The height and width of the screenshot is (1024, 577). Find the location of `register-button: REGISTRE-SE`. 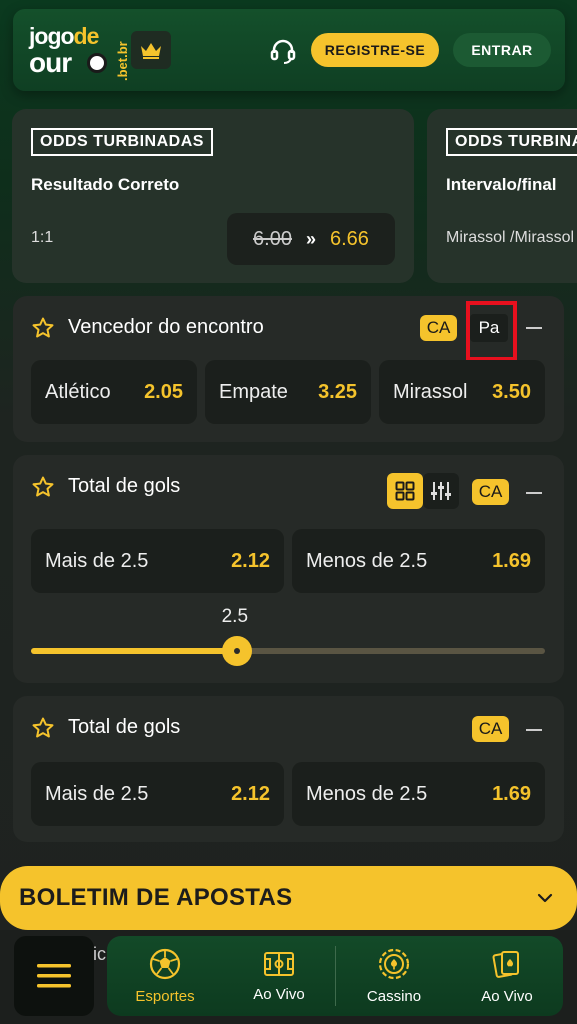

register-button: REGISTRE-SE is located at coordinates (375, 50).